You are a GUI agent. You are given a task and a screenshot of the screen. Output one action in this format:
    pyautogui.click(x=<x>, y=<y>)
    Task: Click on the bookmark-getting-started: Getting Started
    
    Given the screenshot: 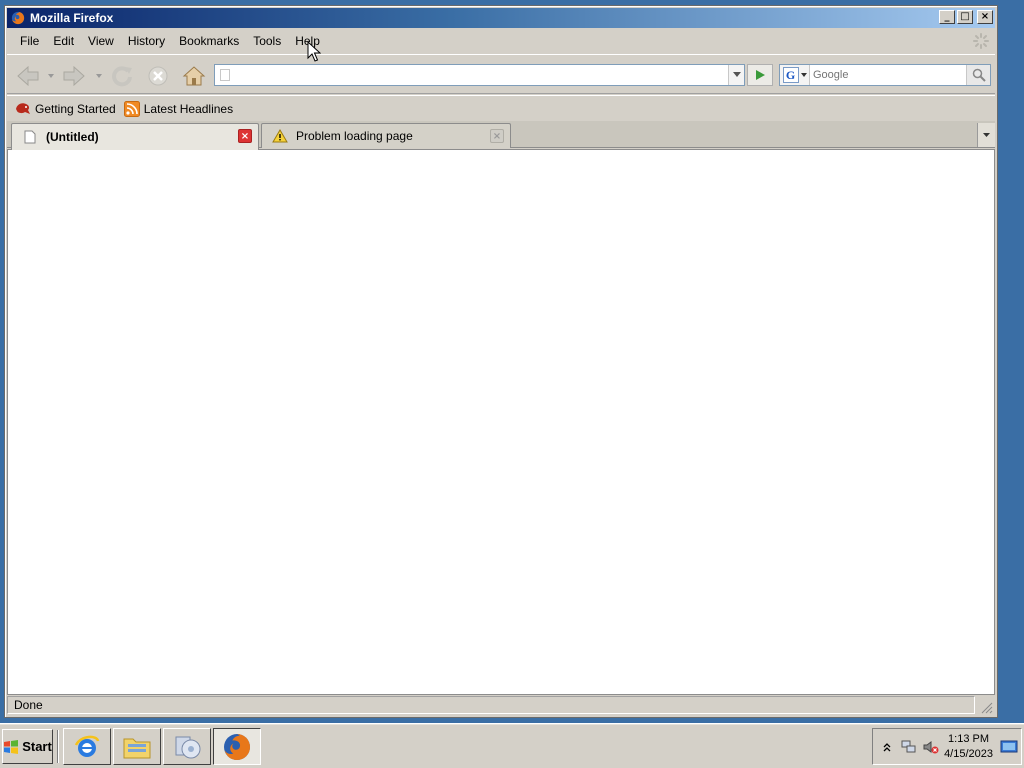 What is the action you would take?
    pyautogui.click(x=65, y=109)
    